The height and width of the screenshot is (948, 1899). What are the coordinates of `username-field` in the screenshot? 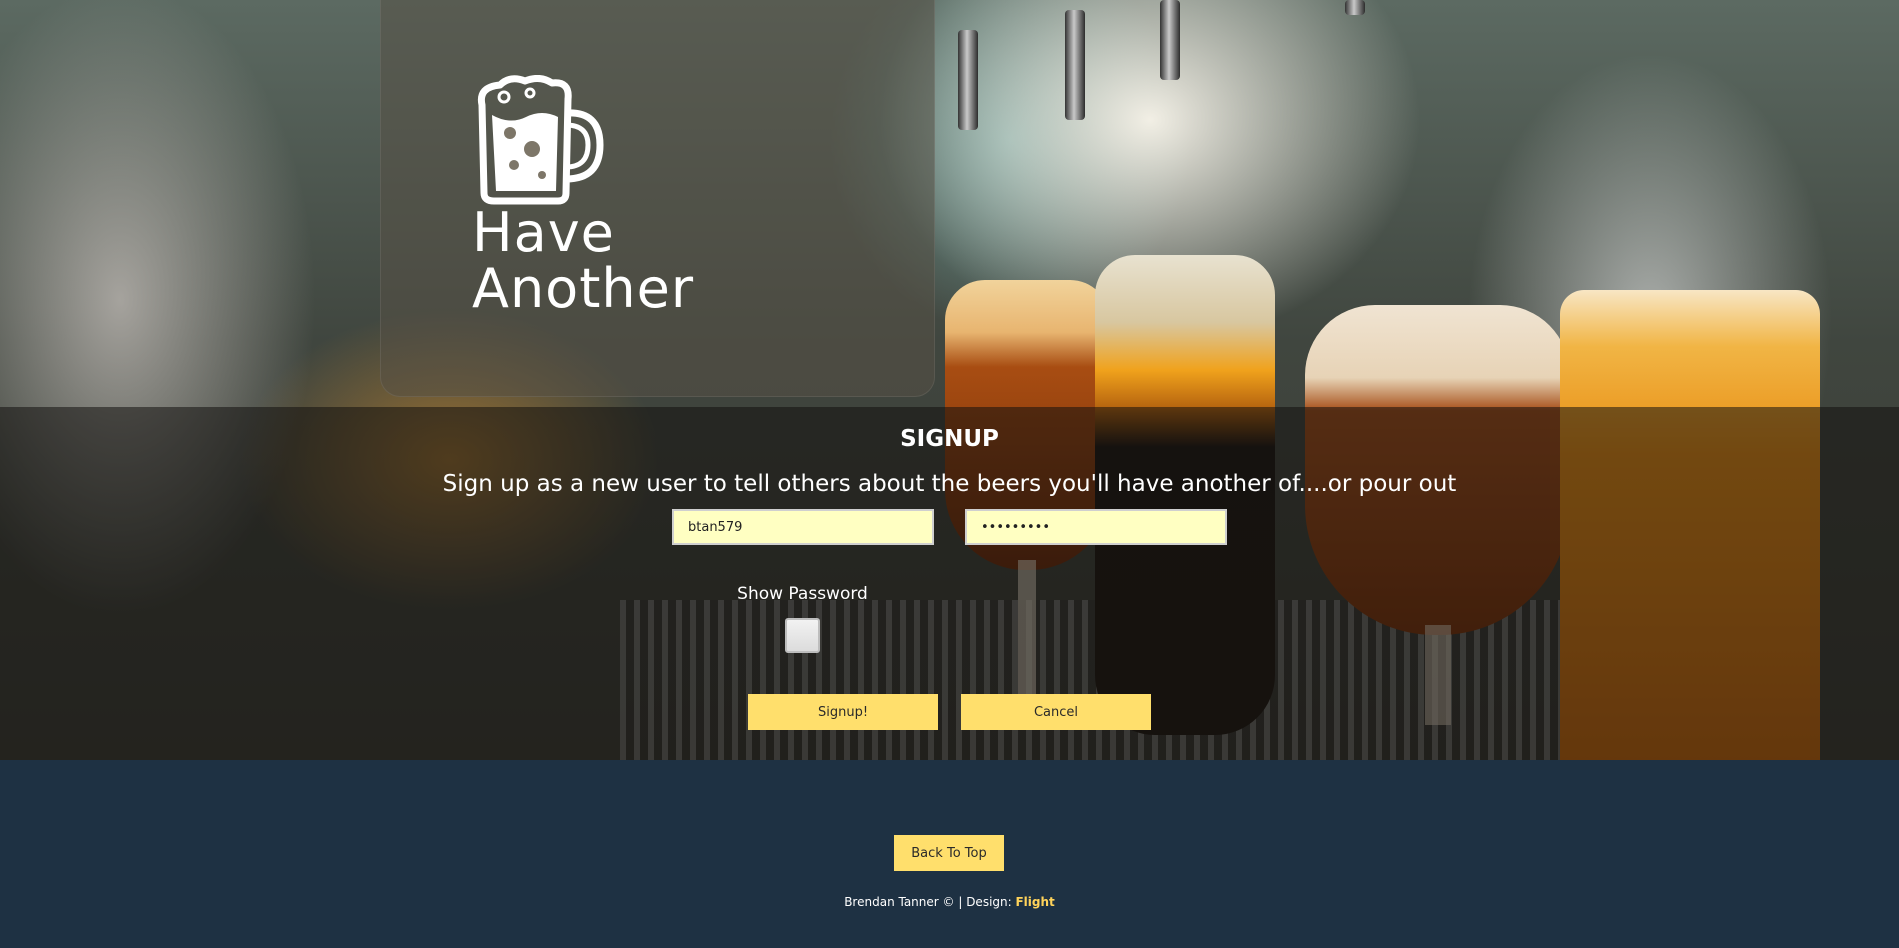 It's located at (803, 527).